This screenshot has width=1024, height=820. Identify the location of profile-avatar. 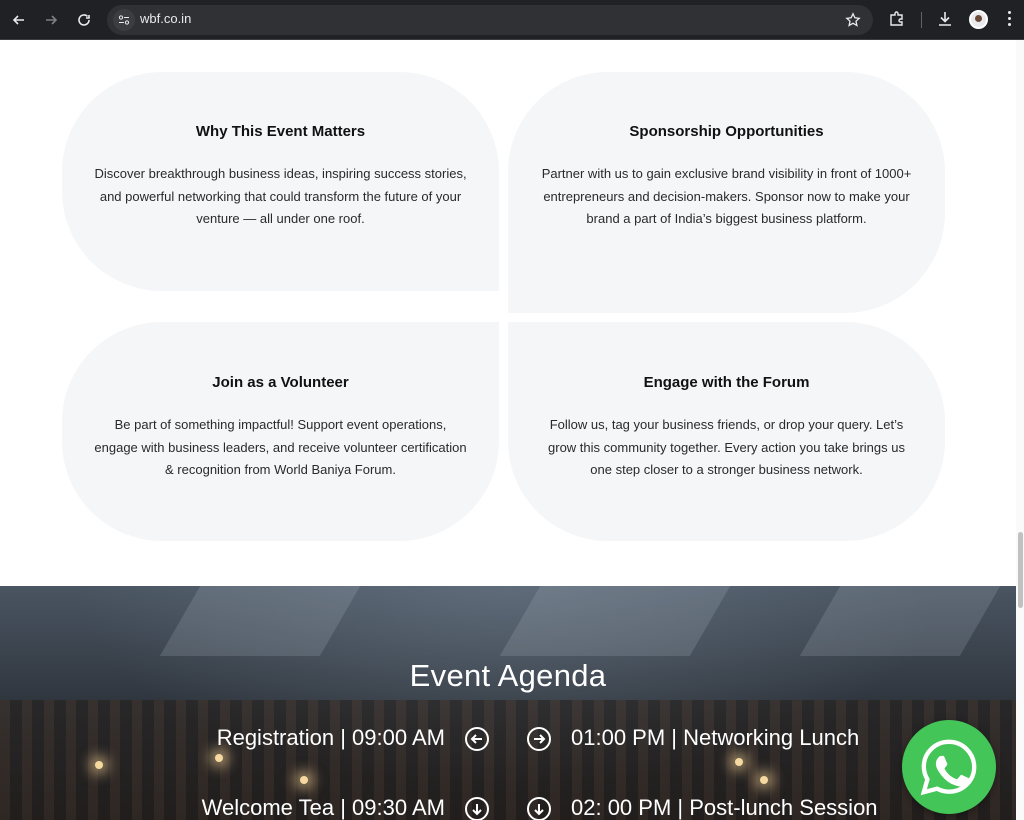
(978, 19).